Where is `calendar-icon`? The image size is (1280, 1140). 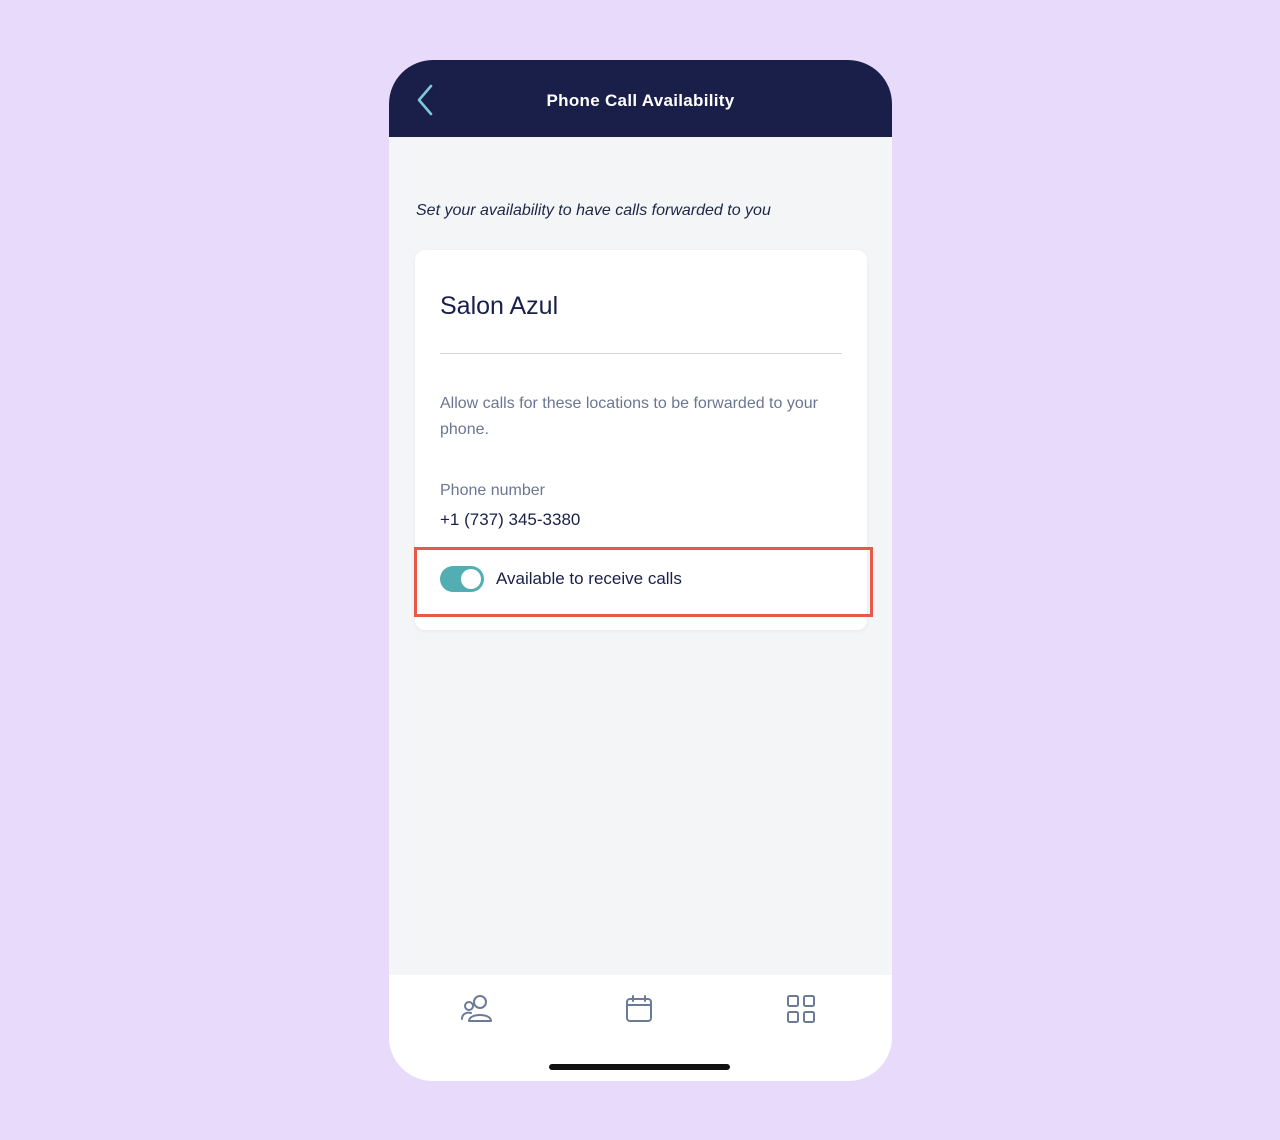
calendar-icon is located at coordinates (639, 1008).